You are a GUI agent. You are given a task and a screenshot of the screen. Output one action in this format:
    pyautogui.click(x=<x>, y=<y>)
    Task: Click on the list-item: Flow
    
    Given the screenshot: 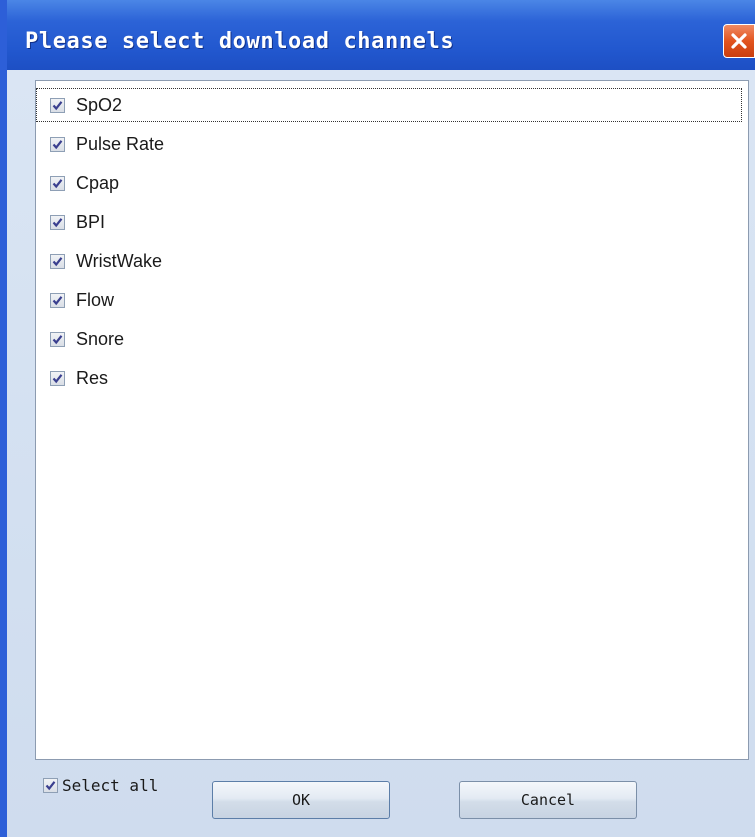 What is the action you would take?
    pyautogui.click(x=389, y=300)
    